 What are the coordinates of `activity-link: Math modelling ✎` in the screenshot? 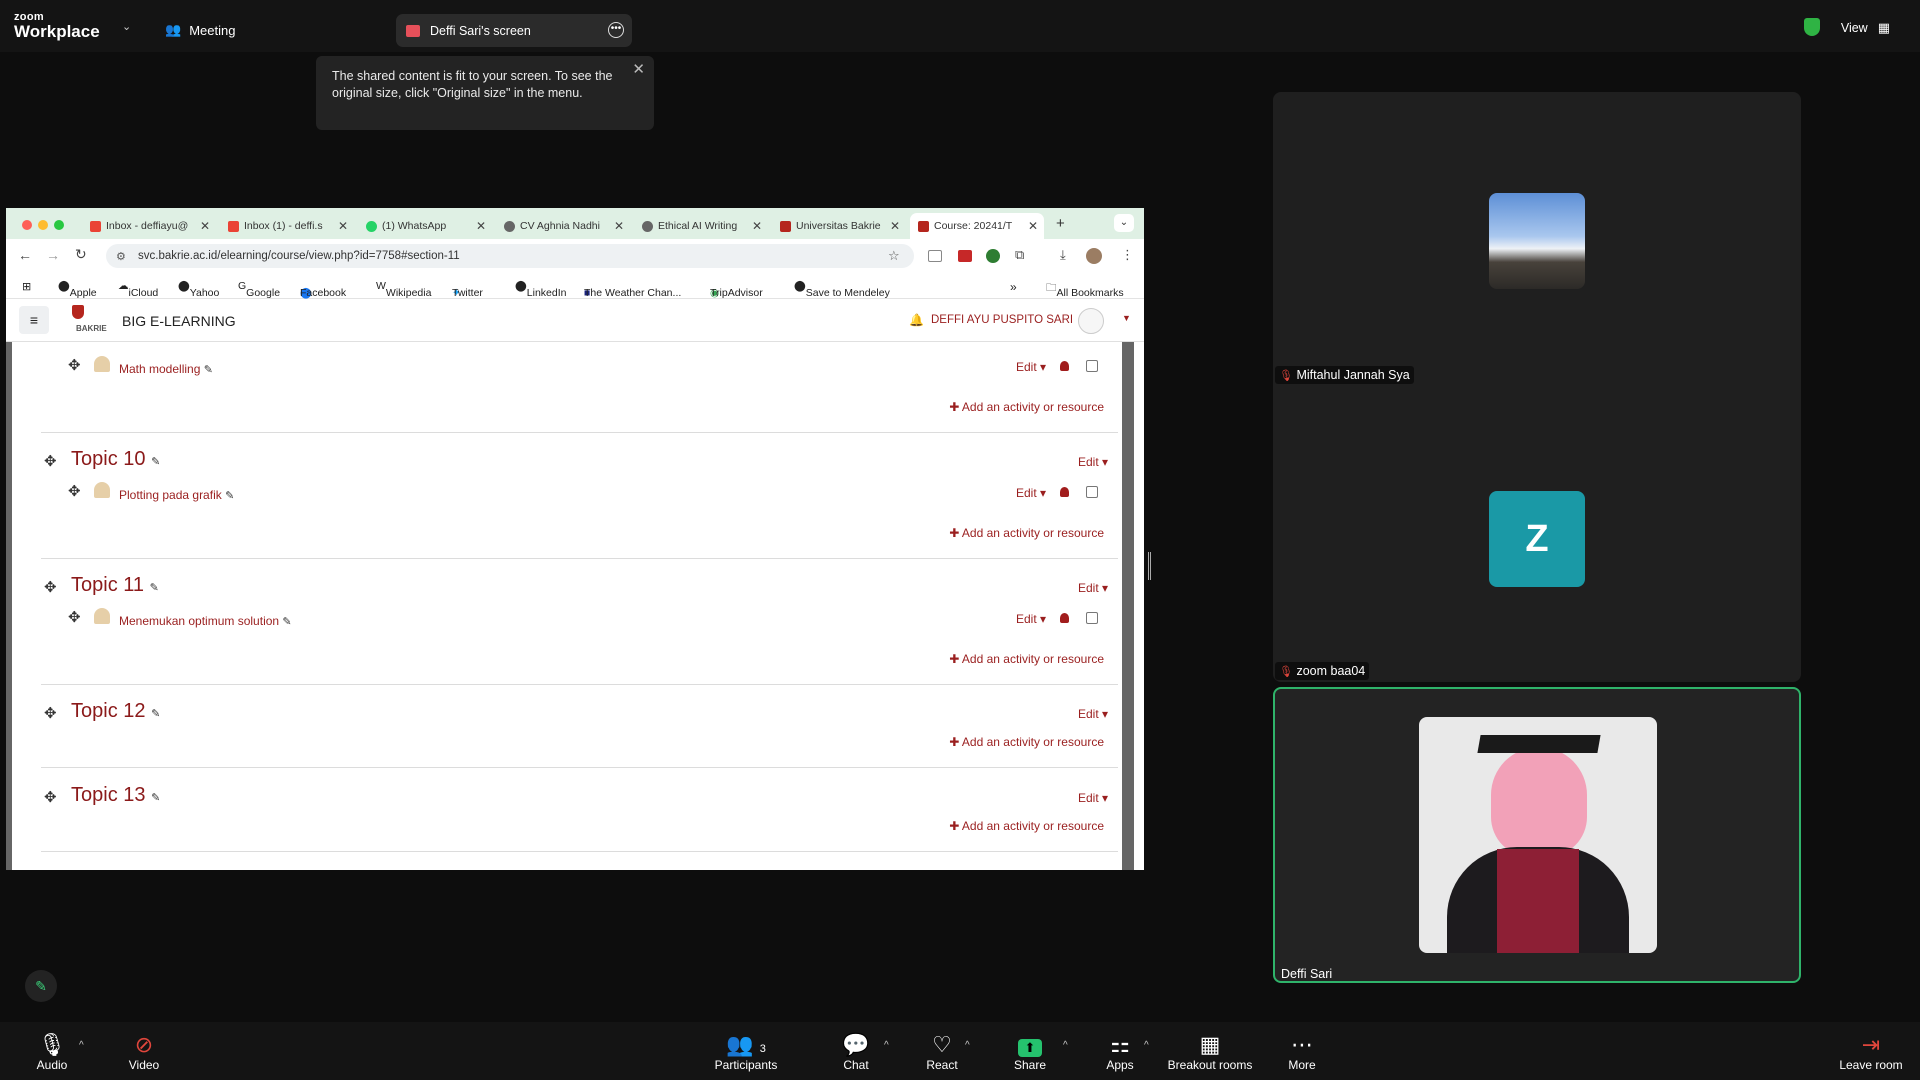 It's located at (166, 369).